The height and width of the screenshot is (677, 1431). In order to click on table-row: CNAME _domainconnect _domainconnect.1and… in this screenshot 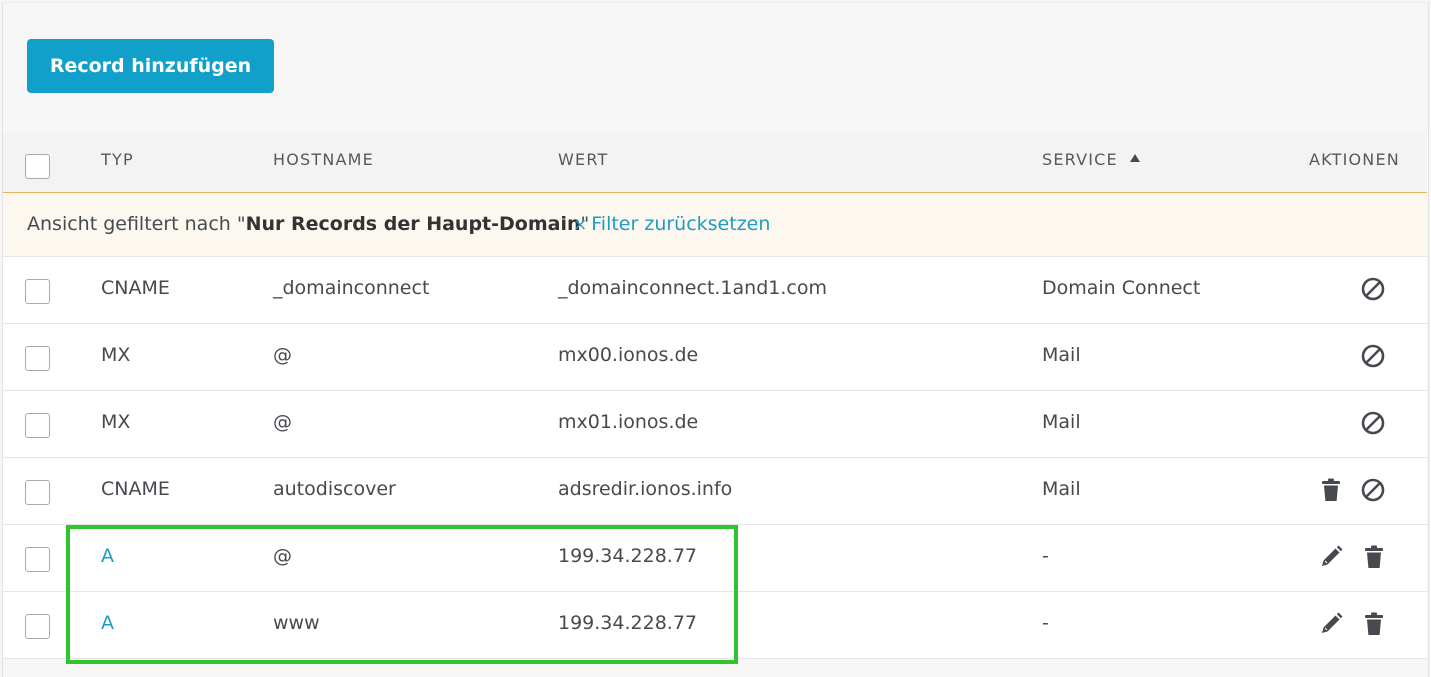, I will do `click(715, 290)`.